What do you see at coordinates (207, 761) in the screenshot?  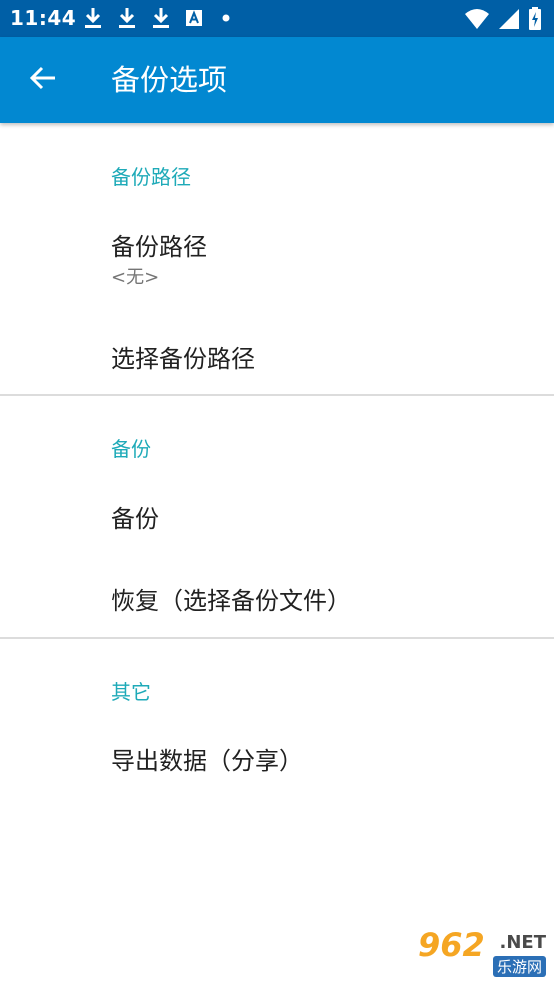 I see `pref-export-data-title: 导出数据（分享）` at bounding box center [207, 761].